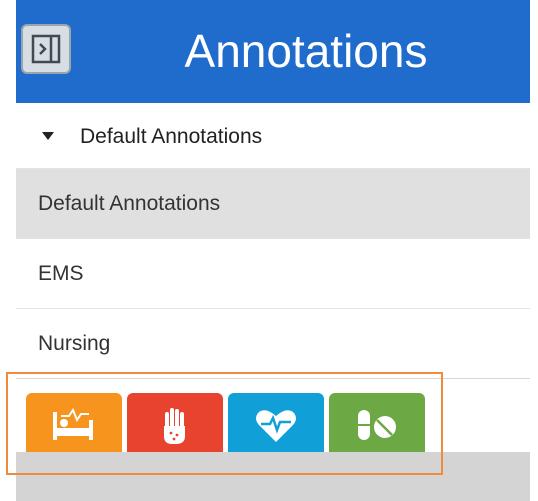 This screenshot has width=538, height=501. Describe the element at coordinates (273, 274) in the screenshot. I see `list-item-ems: EMS` at that location.